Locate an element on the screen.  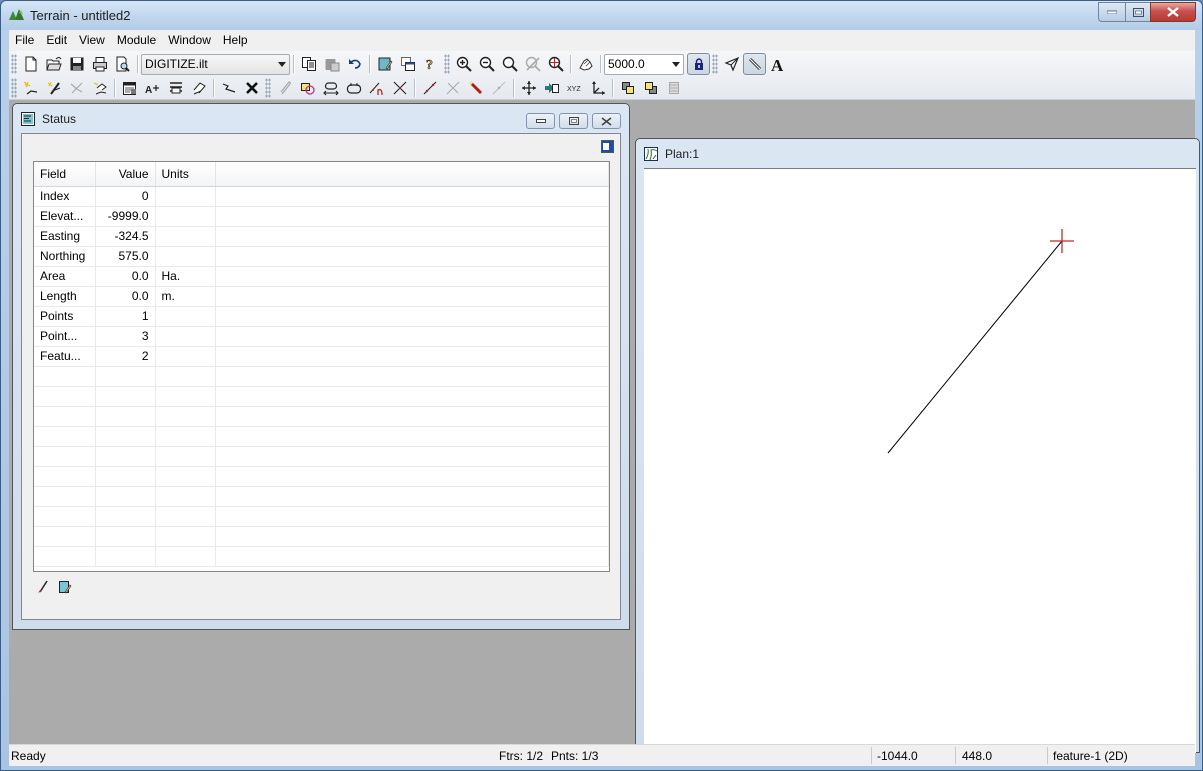
scale-lock-button is located at coordinates (698, 64).